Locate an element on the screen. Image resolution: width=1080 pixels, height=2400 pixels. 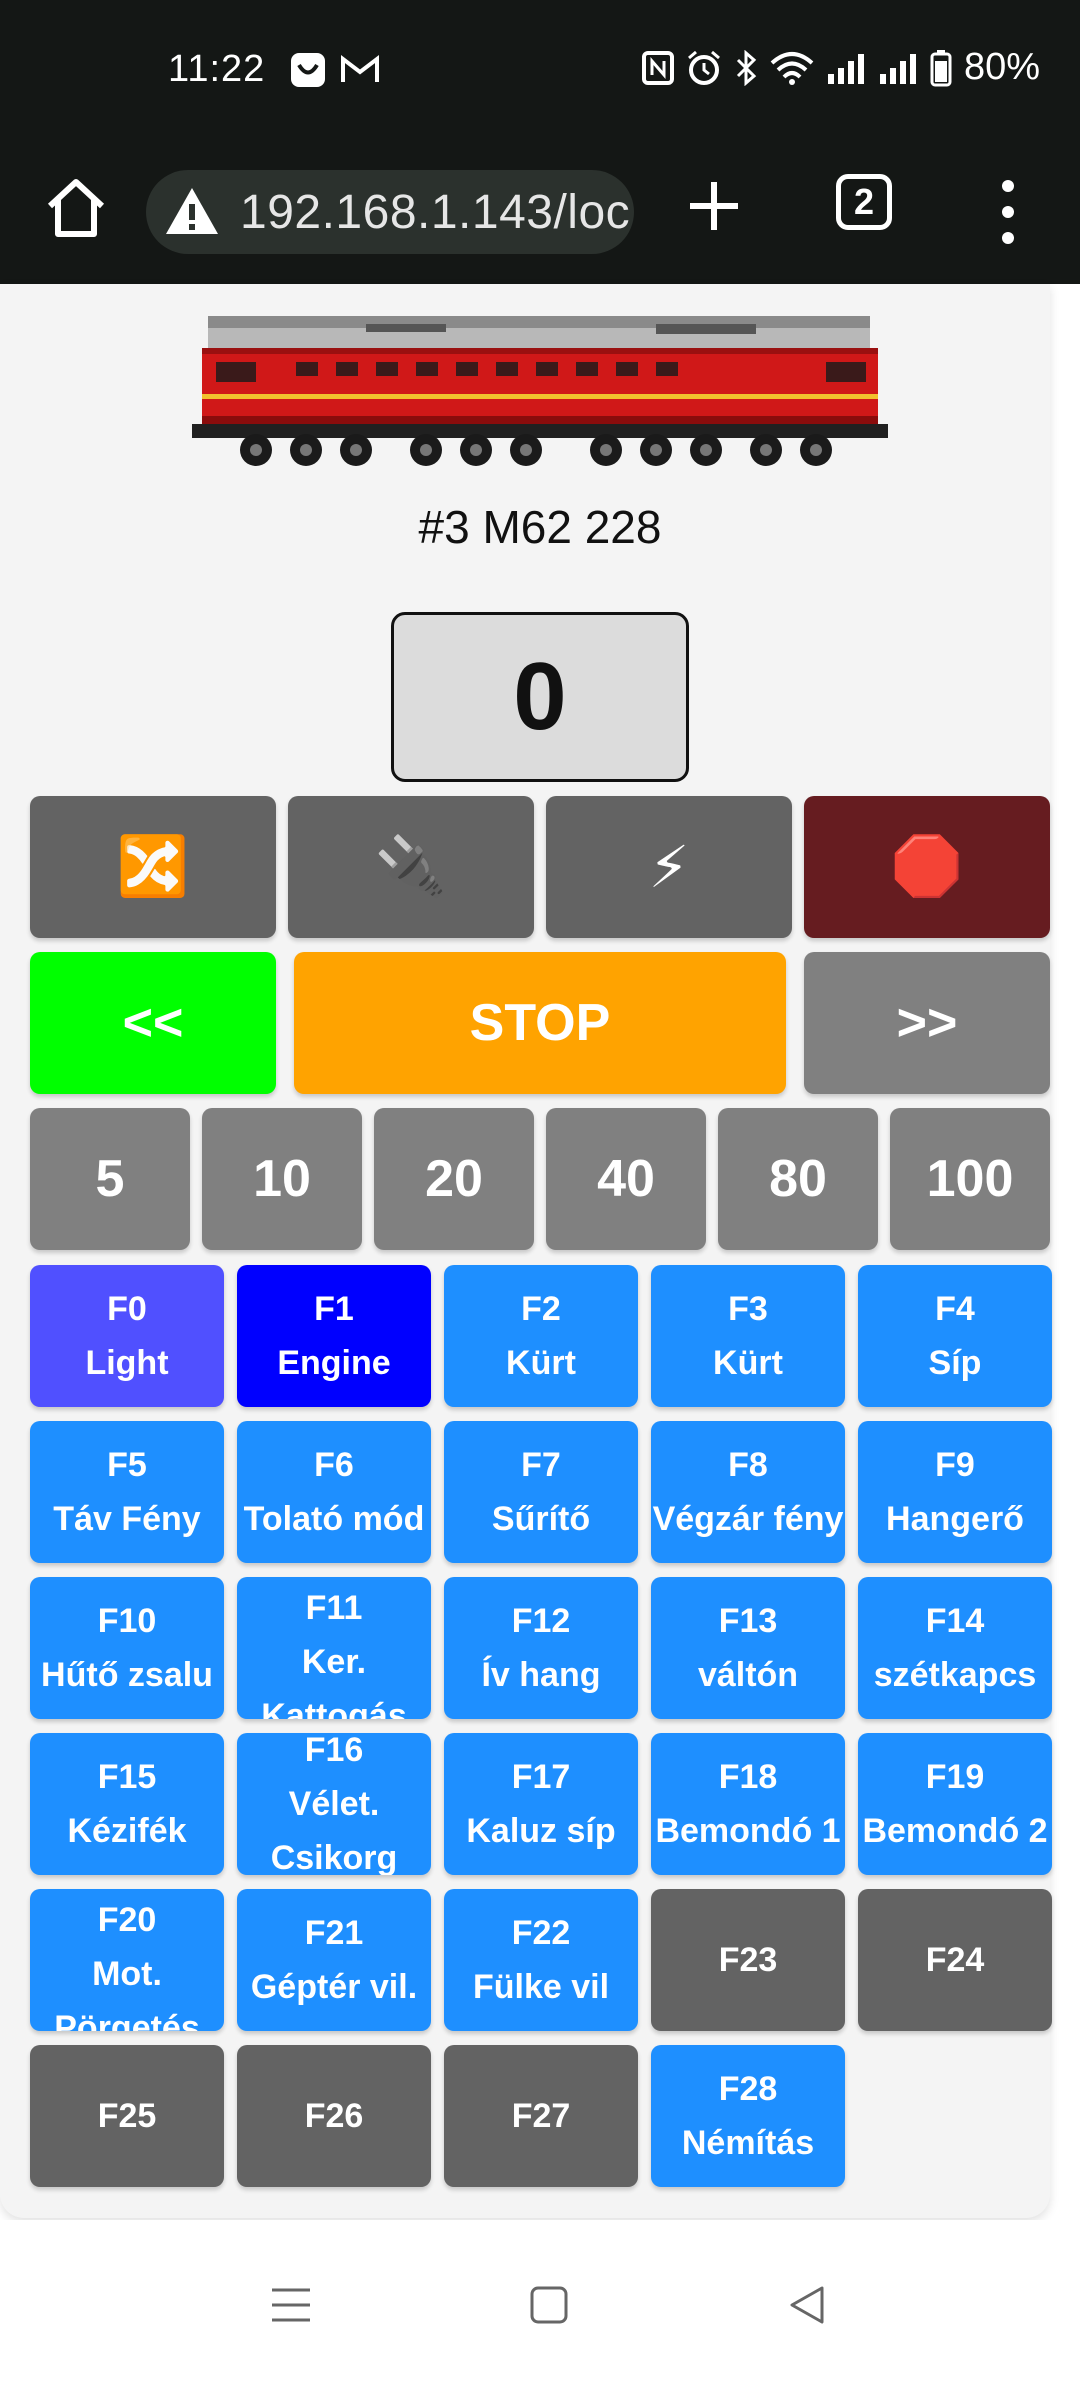
function-button-f25: F25 is located at coordinates (127, 2116).